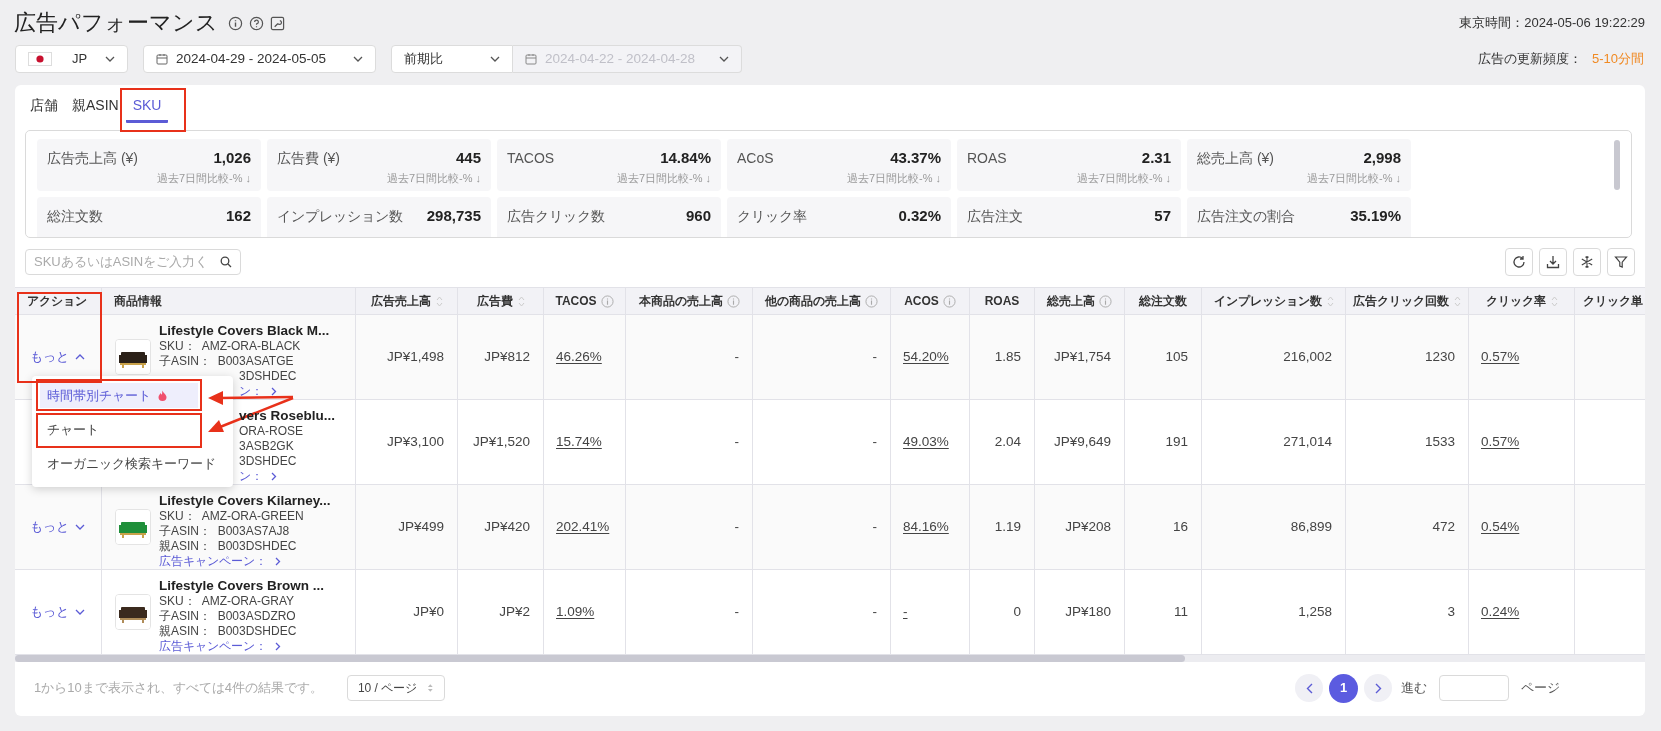 The image size is (1661, 731). I want to click on table-cell-text: 1533, so click(1439, 441).